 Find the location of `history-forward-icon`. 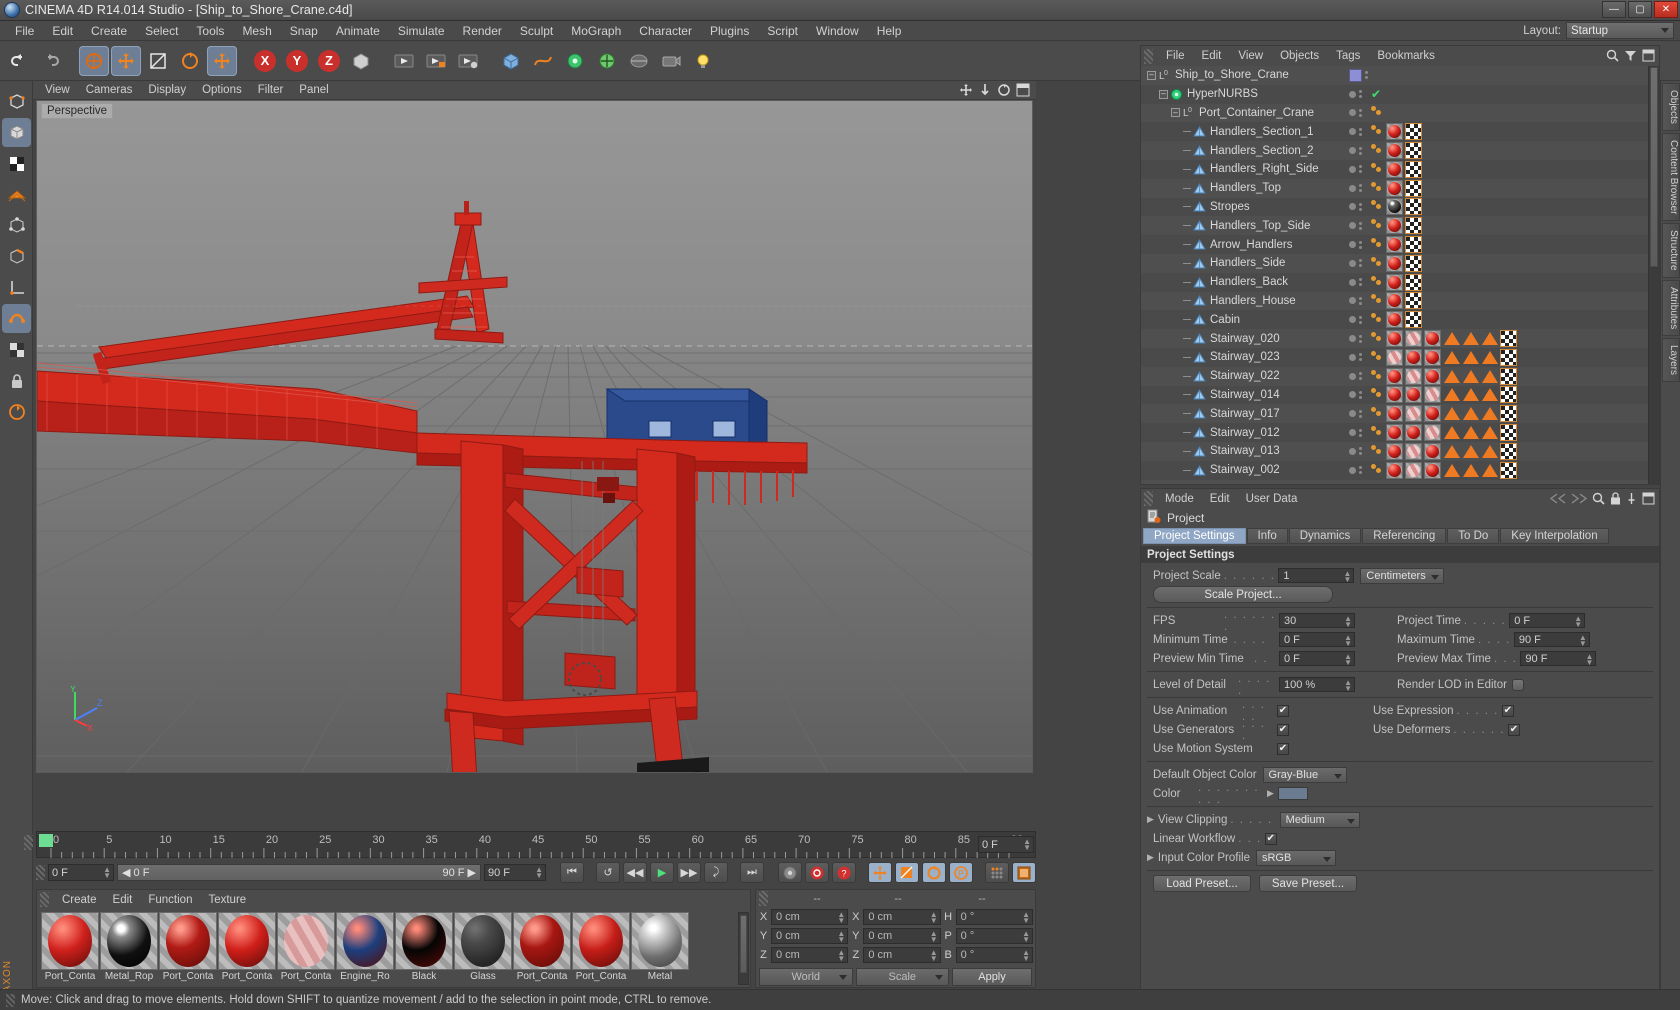

history-forward-icon is located at coordinates (1579, 500).